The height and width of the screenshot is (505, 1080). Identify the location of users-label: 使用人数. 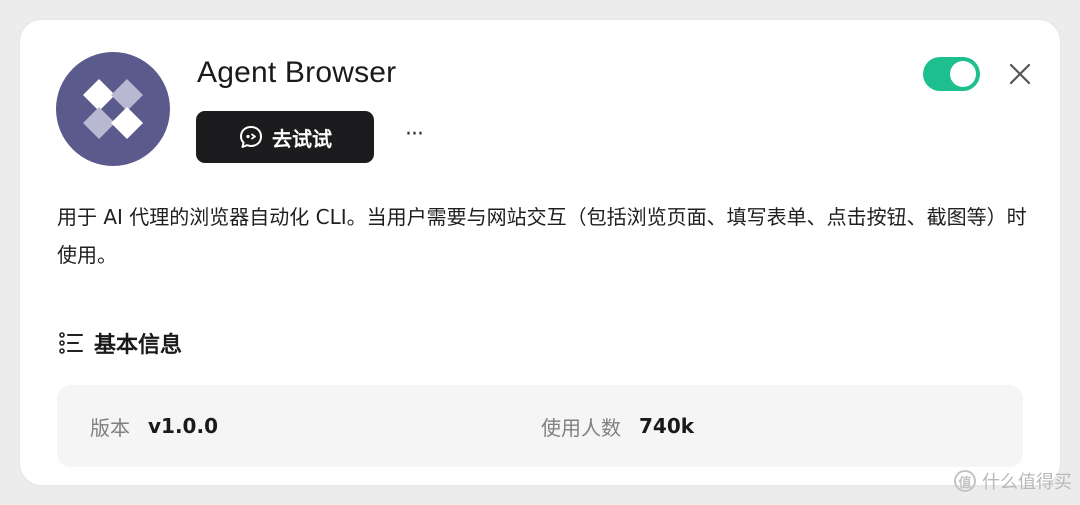
(581, 427).